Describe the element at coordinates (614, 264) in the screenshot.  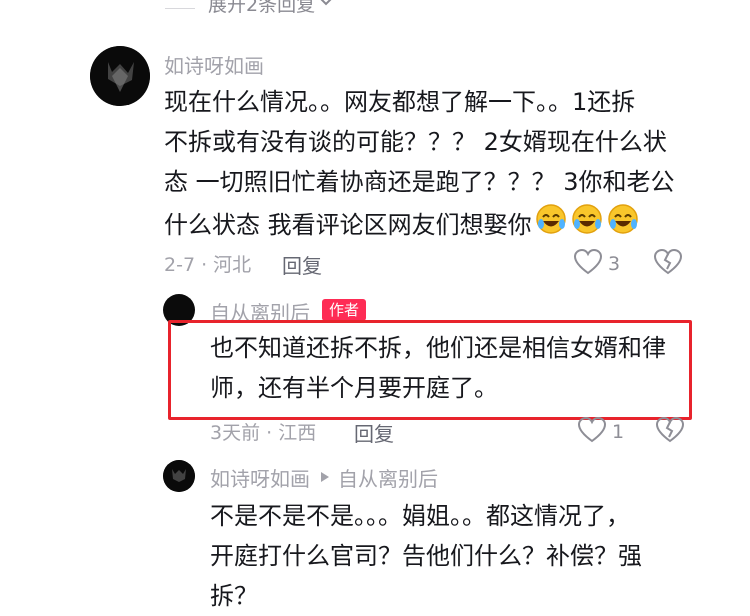
I see `like-count: 3` at that location.